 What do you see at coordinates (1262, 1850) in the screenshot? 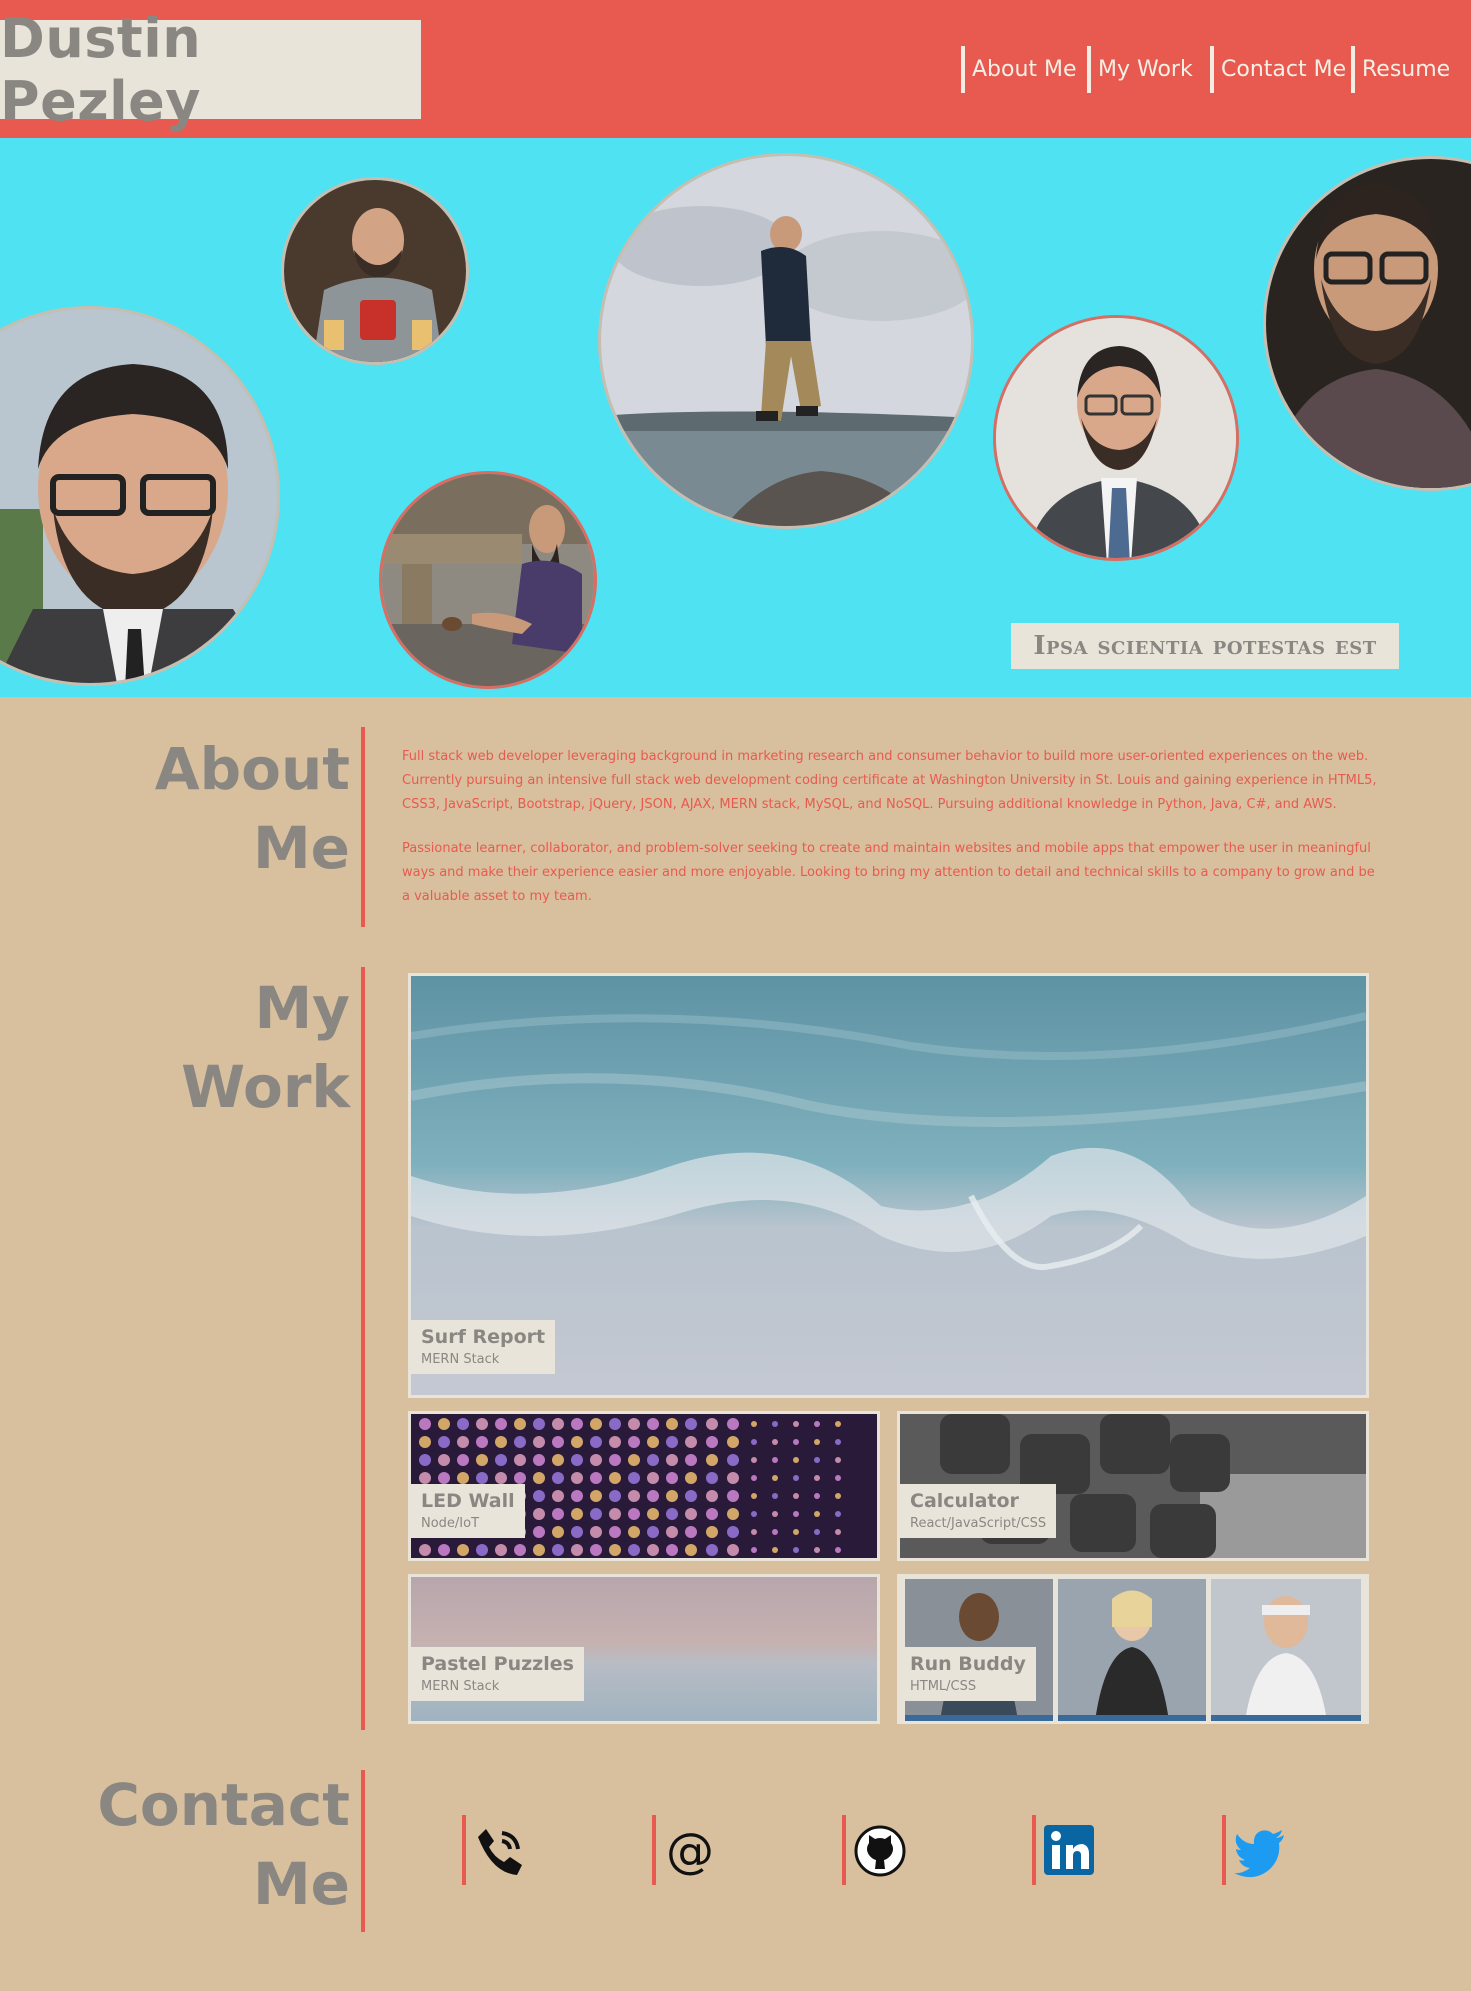
I see `contact-twitter-link` at bounding box center [1262, 1850].